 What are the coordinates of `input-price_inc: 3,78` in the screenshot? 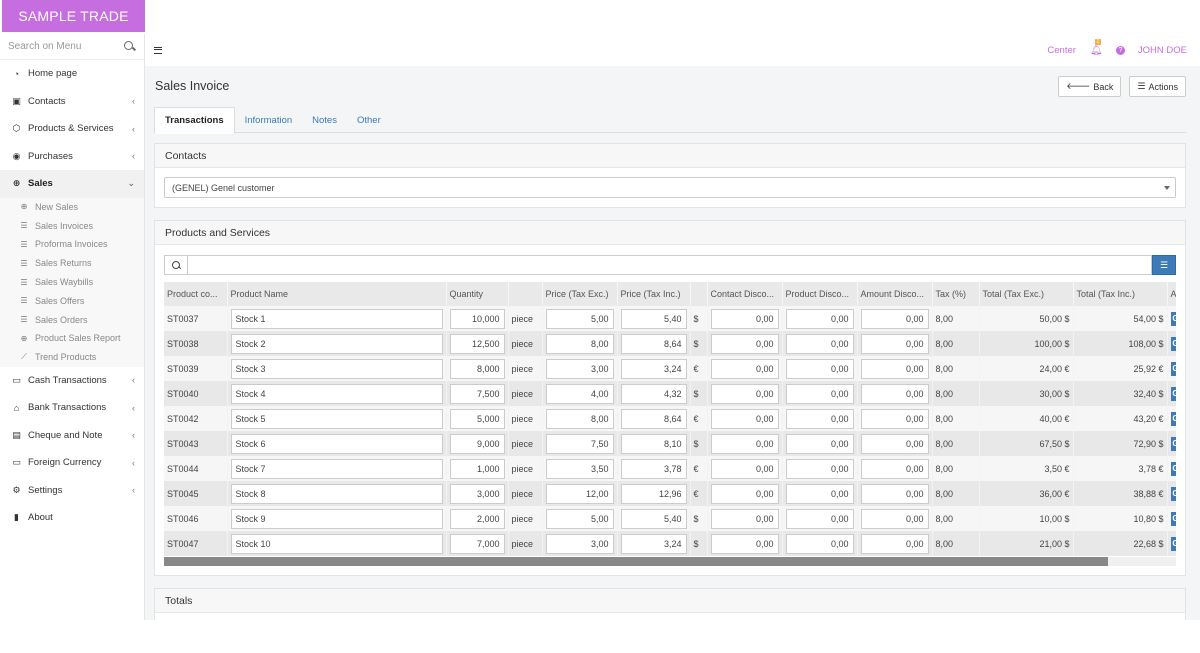 It's located at (653, 468).